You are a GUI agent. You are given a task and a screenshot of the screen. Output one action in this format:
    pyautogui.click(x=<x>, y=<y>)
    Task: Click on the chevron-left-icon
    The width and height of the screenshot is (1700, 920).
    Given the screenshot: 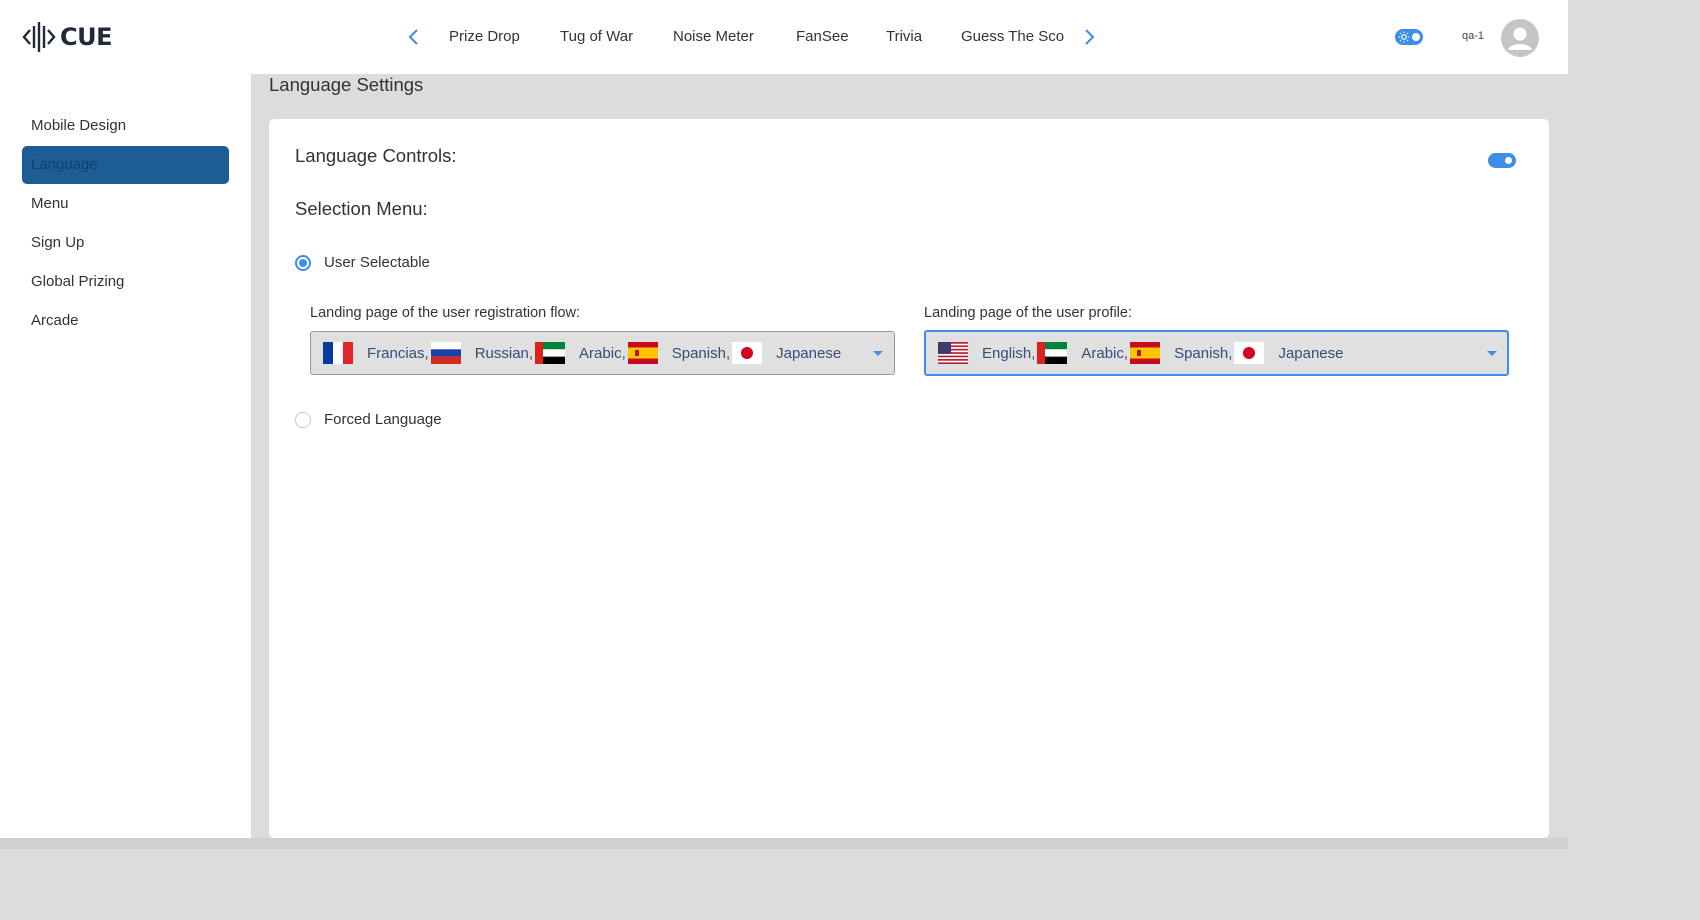 What is the action you would take?
    pyautogui.click(x=413, y=37)
    